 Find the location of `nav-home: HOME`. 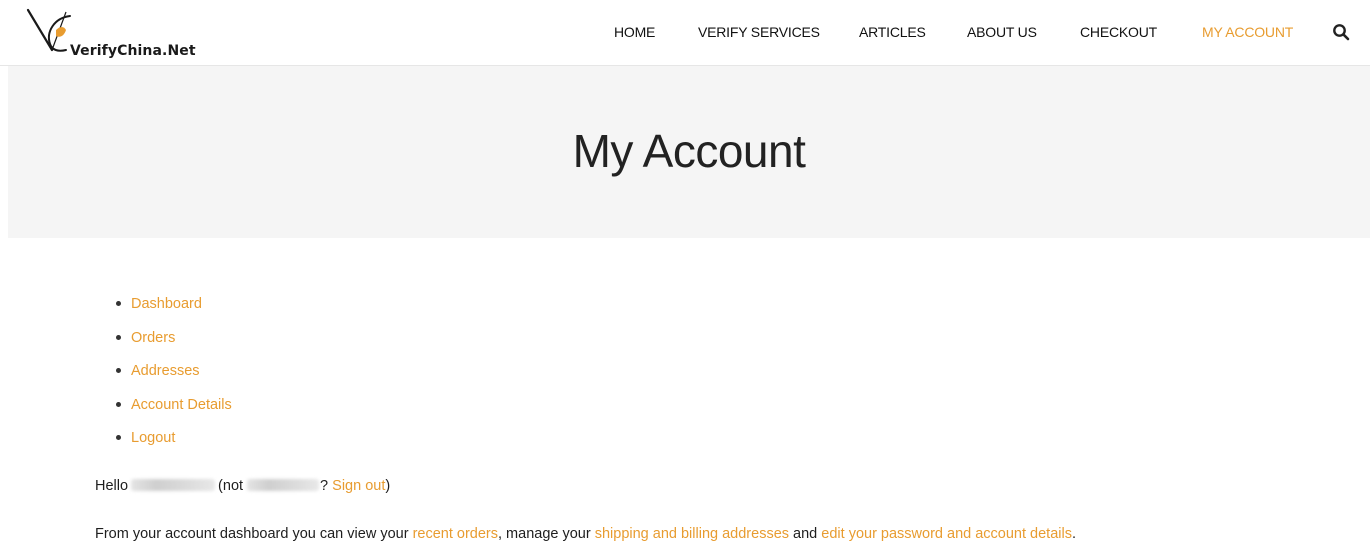

nav-home: HOME is located at coordinates (634, 32).